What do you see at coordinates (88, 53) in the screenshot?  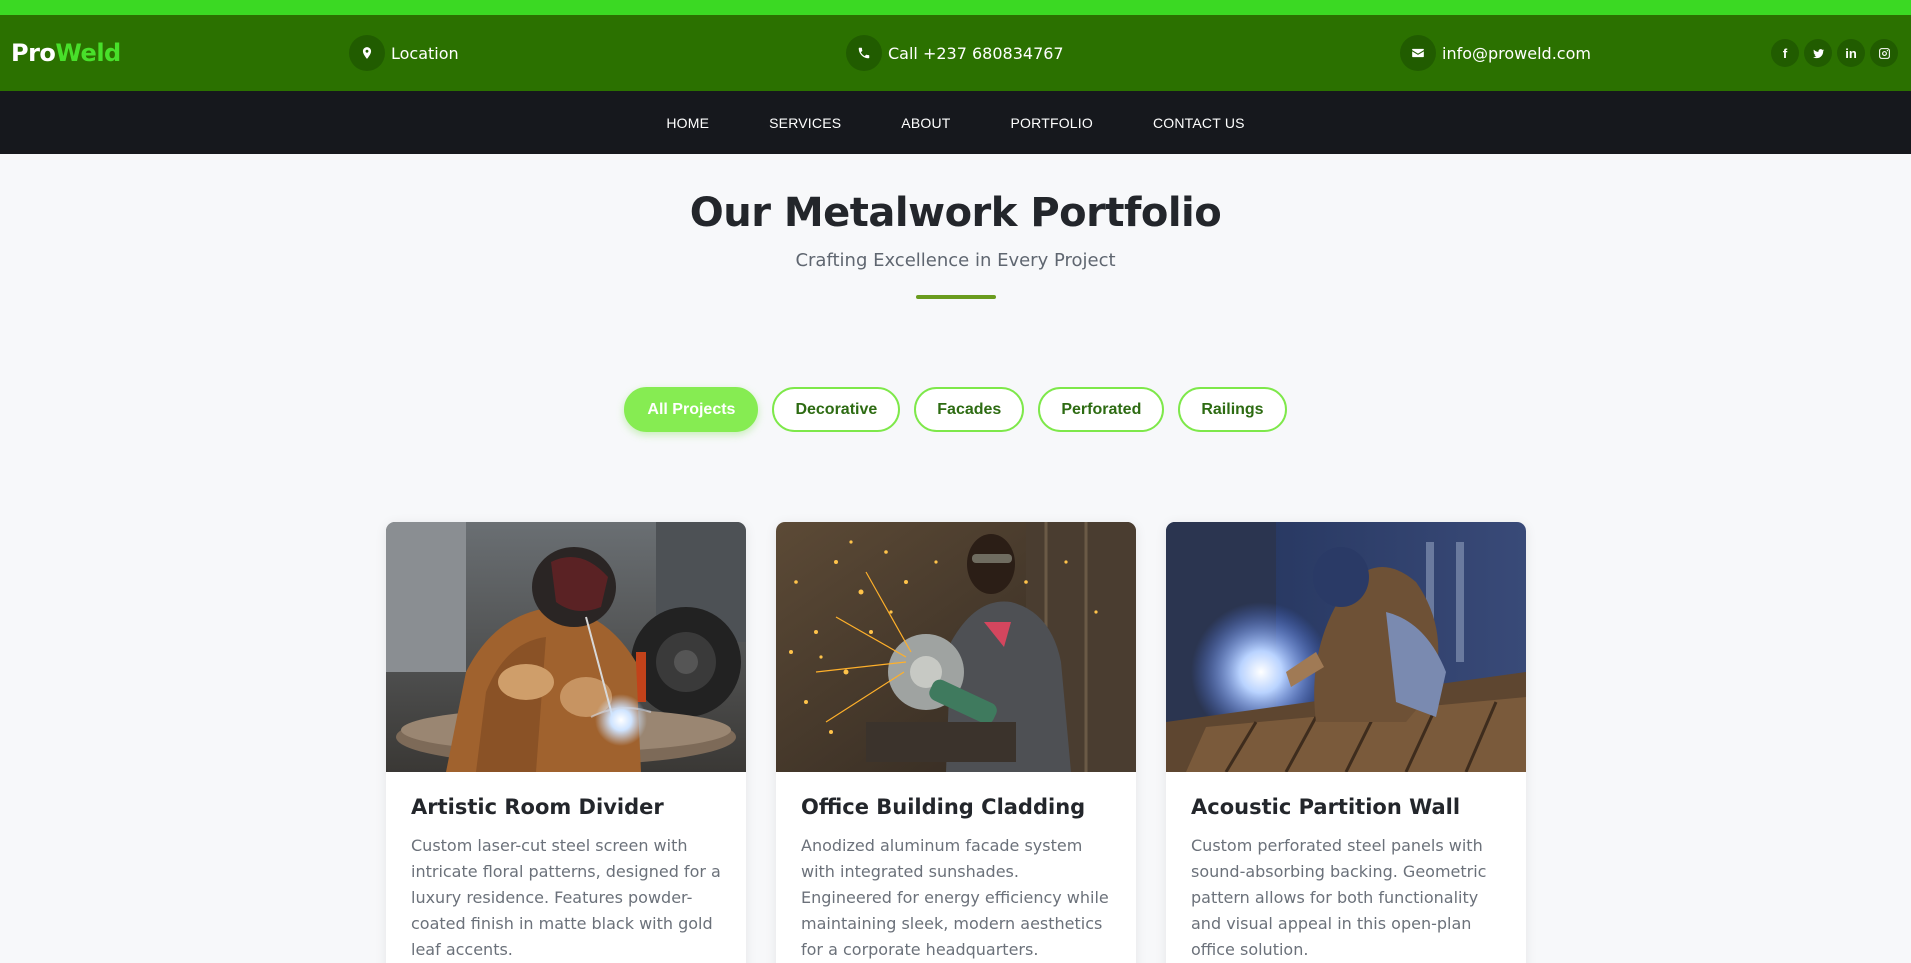 I see `brand-logo-weld: Weld` at bounding box center [88, 53].